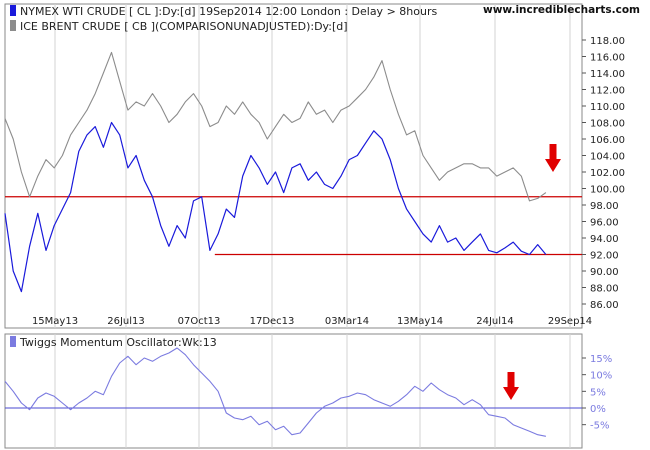 The width and height of the screenshot is (650, 450). What do you see at coordinates (607, 190) in the screenshot?
I see `y-tick-label: 100.00` at bounding box center [607, 190].